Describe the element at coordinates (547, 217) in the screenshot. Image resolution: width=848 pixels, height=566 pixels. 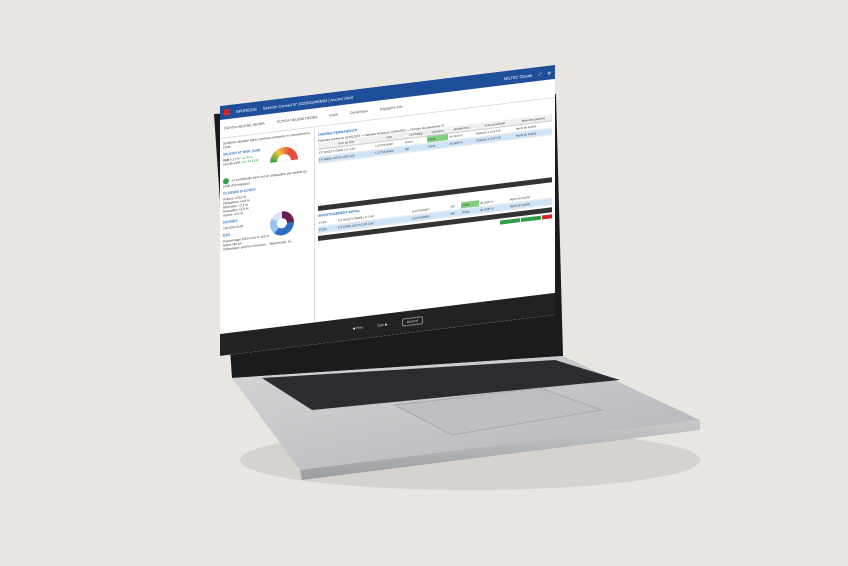
I see `reject-button` at that location.